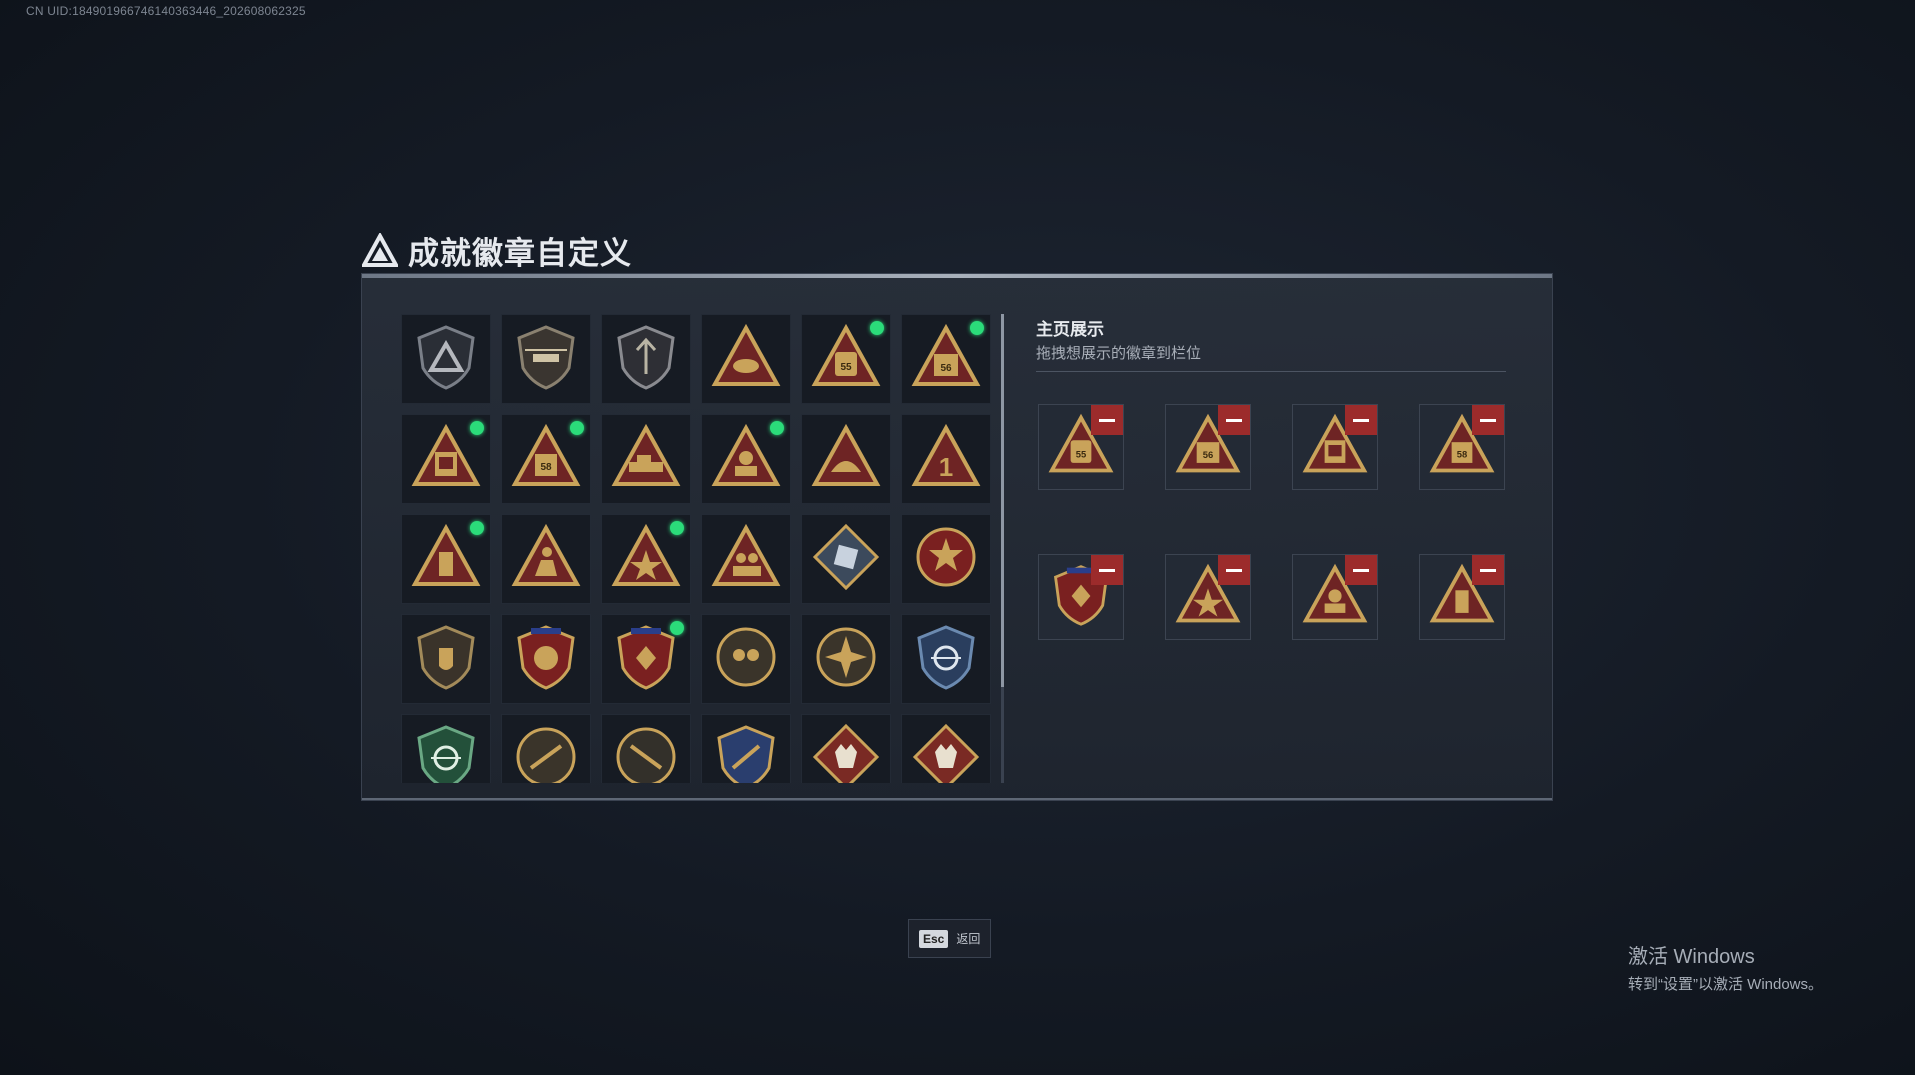 Image resolution: width=1915 pixels, height=1075 pixels. I want to click on svg-text: 58, so click(546, 467).